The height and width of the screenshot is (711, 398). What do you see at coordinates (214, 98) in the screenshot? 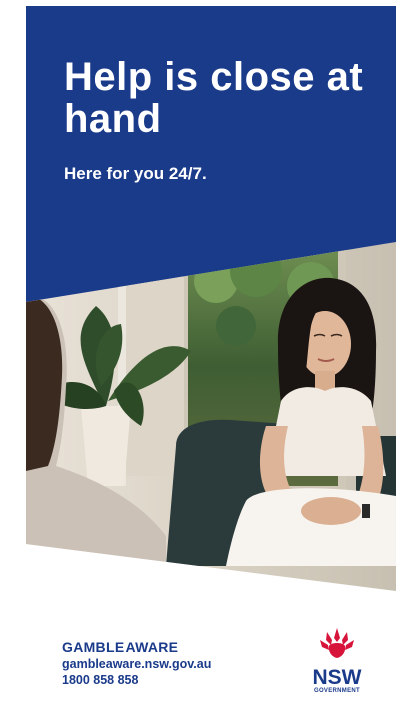
I see `headline: Help is close at hand` at bounding box center [214, 98].